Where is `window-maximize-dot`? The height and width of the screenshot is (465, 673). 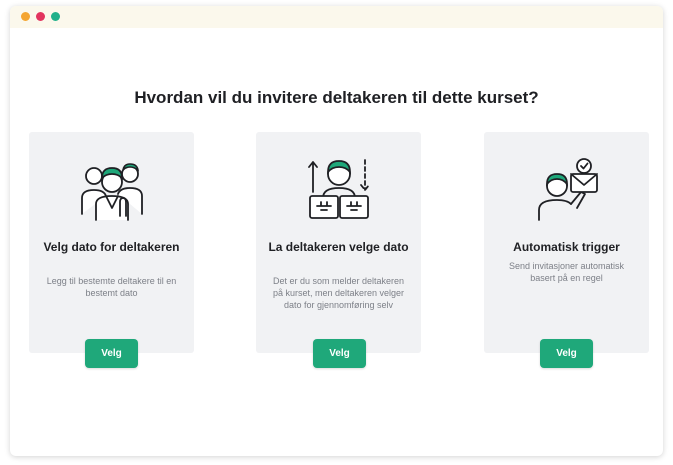
window-maximize-dot is located at coordinates (55, 16).